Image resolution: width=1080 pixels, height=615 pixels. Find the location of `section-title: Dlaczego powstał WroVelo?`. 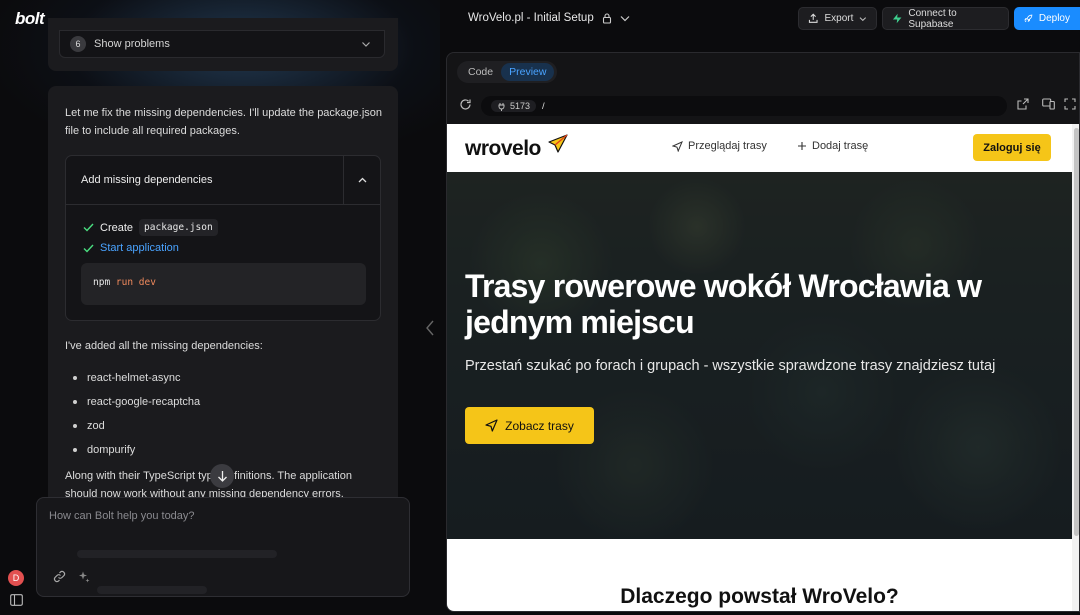

section-title: Dlaczego powstał WroVelo? is located at coordinates (759, 596).